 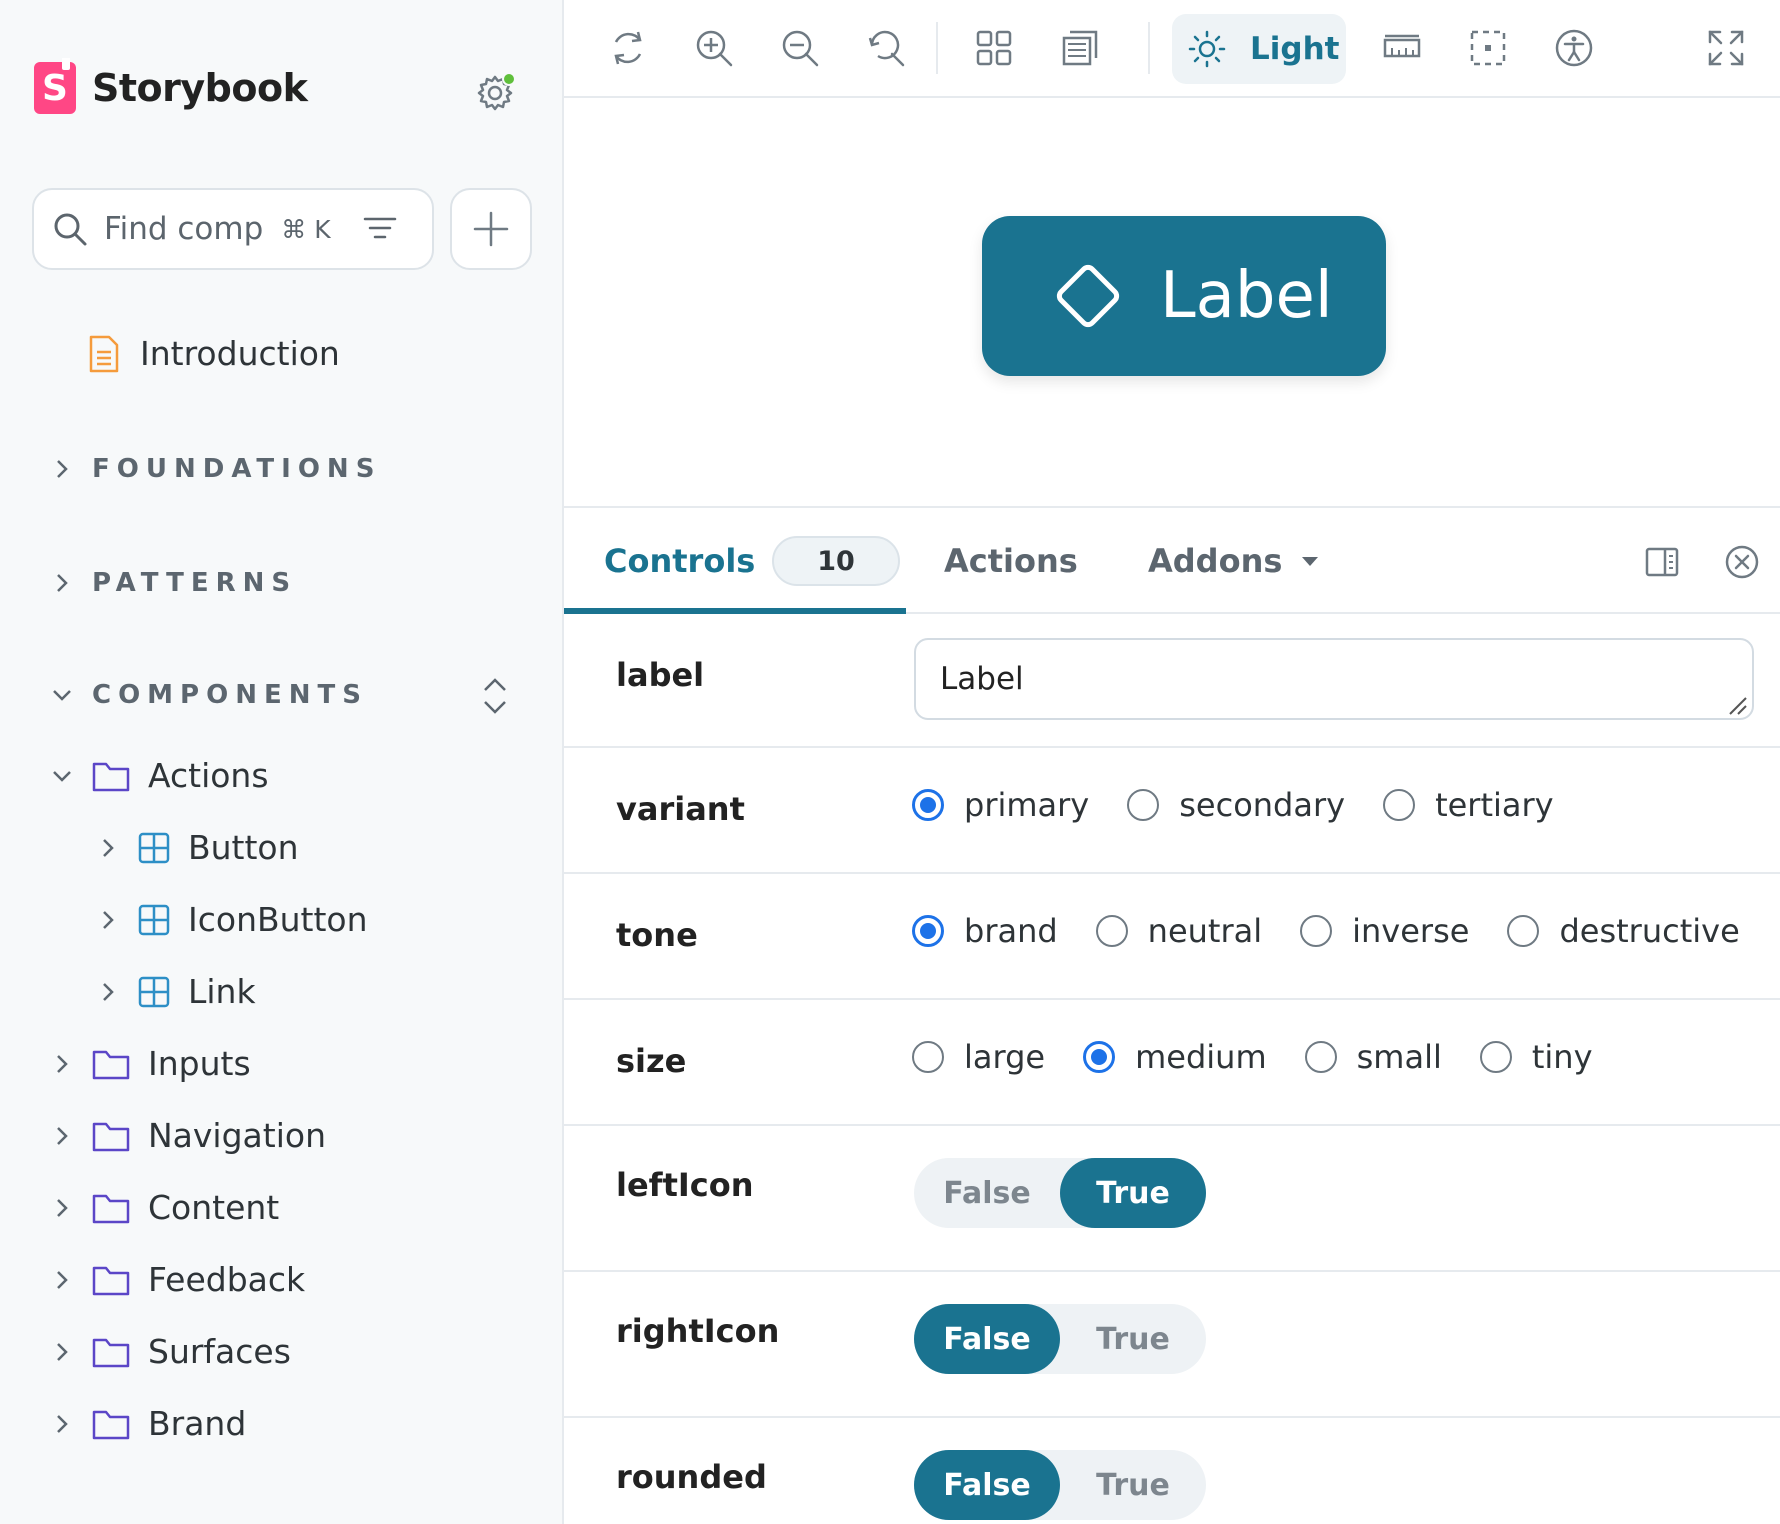 I want to click on panel-orientation-icon, so click(x=1662, y=562).